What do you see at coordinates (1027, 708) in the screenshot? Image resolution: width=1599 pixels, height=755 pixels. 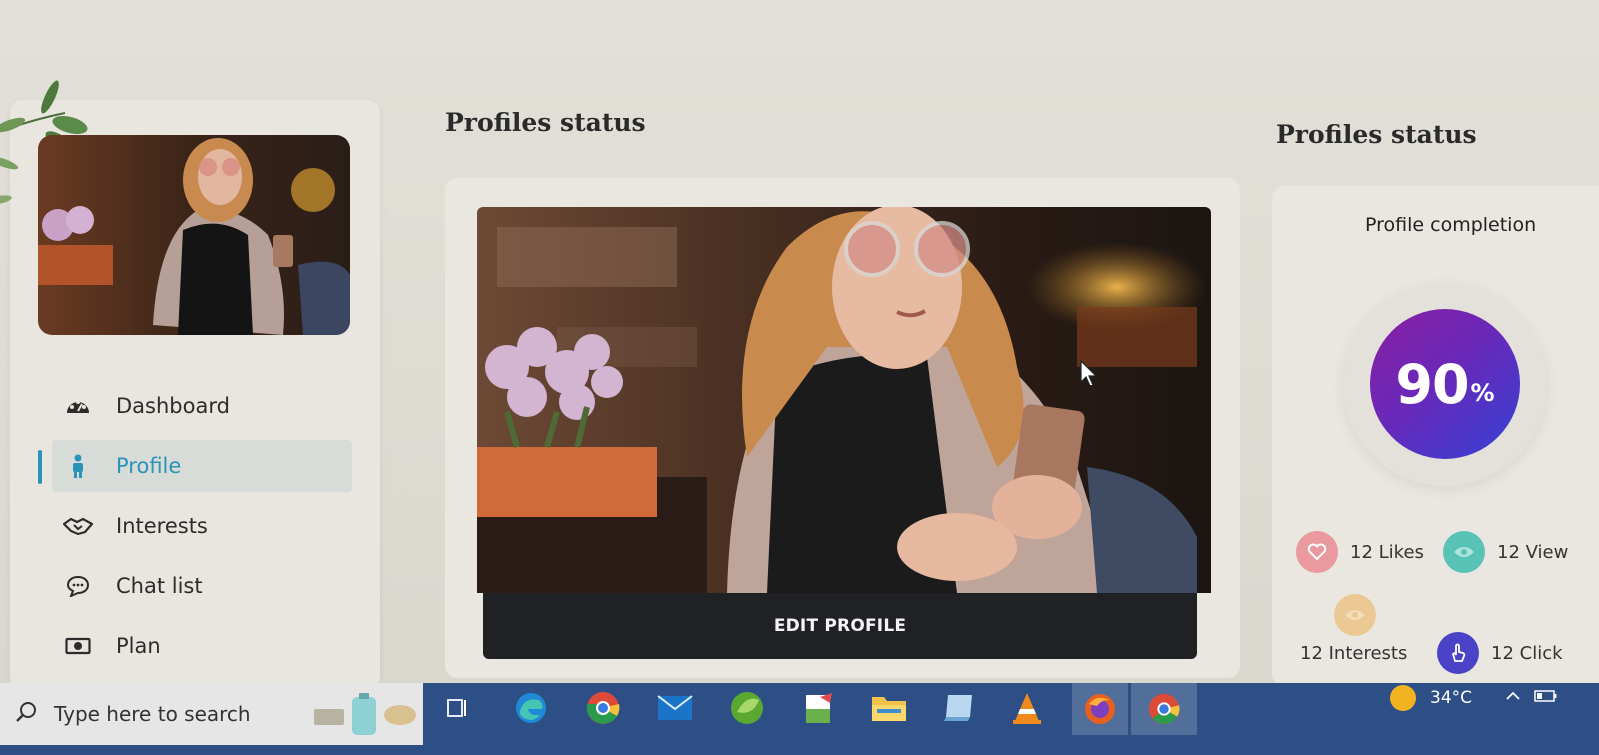 I see `vlc-icon` at bounding box center [1027, 708].